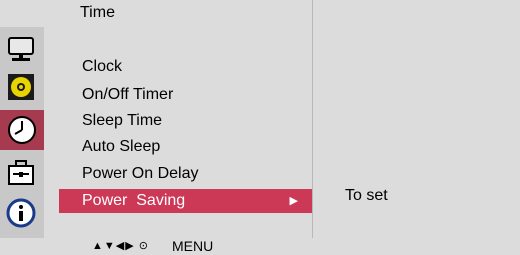 The height and width of the screenshot is (255, 520). I want to click on menu-item-clock: Clock, so click(185, 67).